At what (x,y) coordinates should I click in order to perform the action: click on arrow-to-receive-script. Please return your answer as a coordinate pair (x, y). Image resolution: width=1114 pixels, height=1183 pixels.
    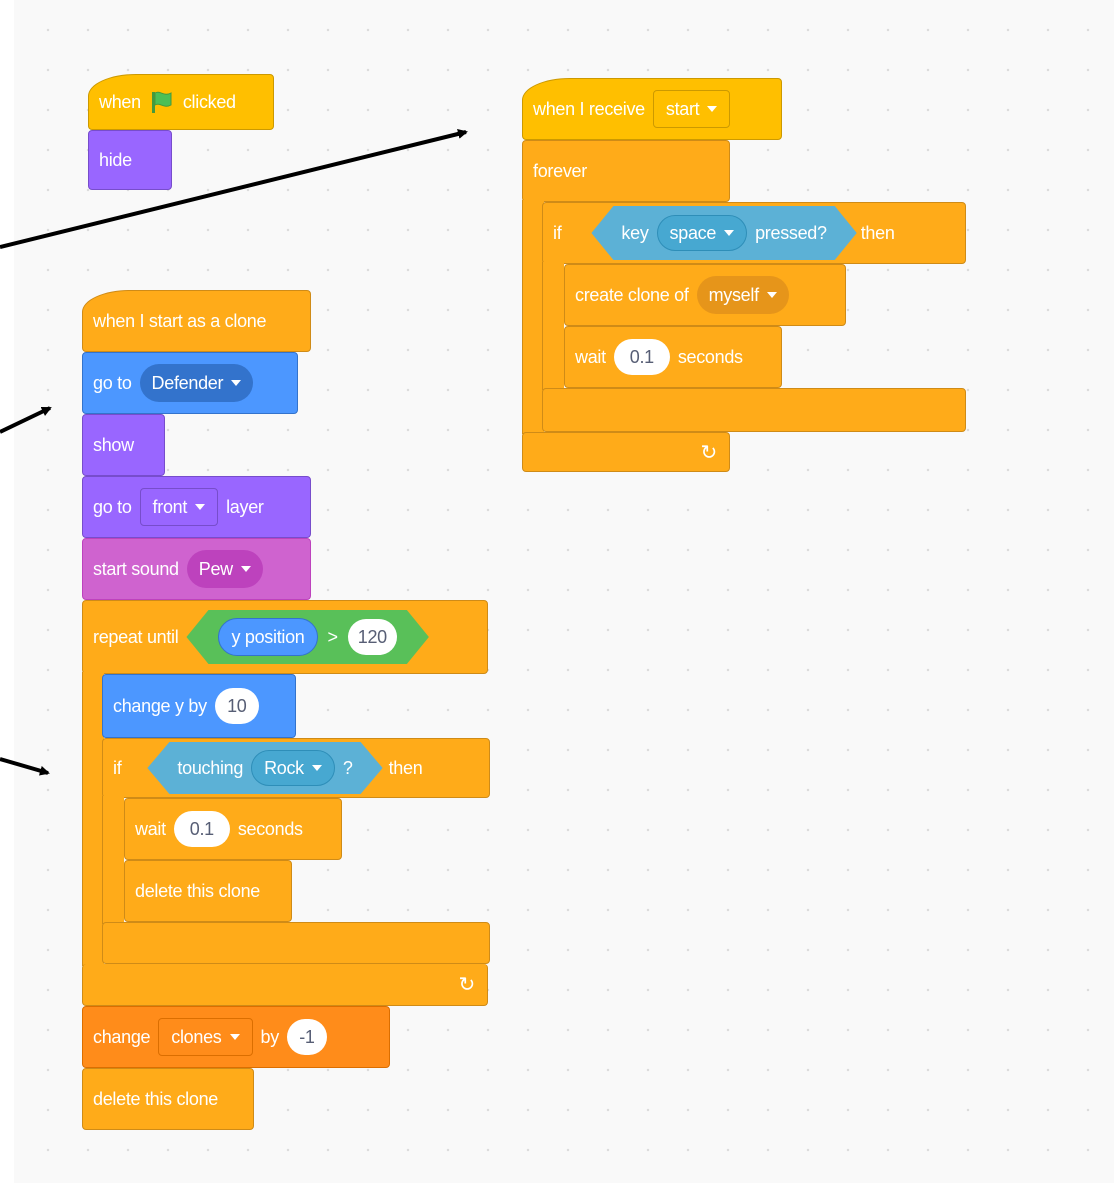
    Looking at the image, I should click on (234, 189).